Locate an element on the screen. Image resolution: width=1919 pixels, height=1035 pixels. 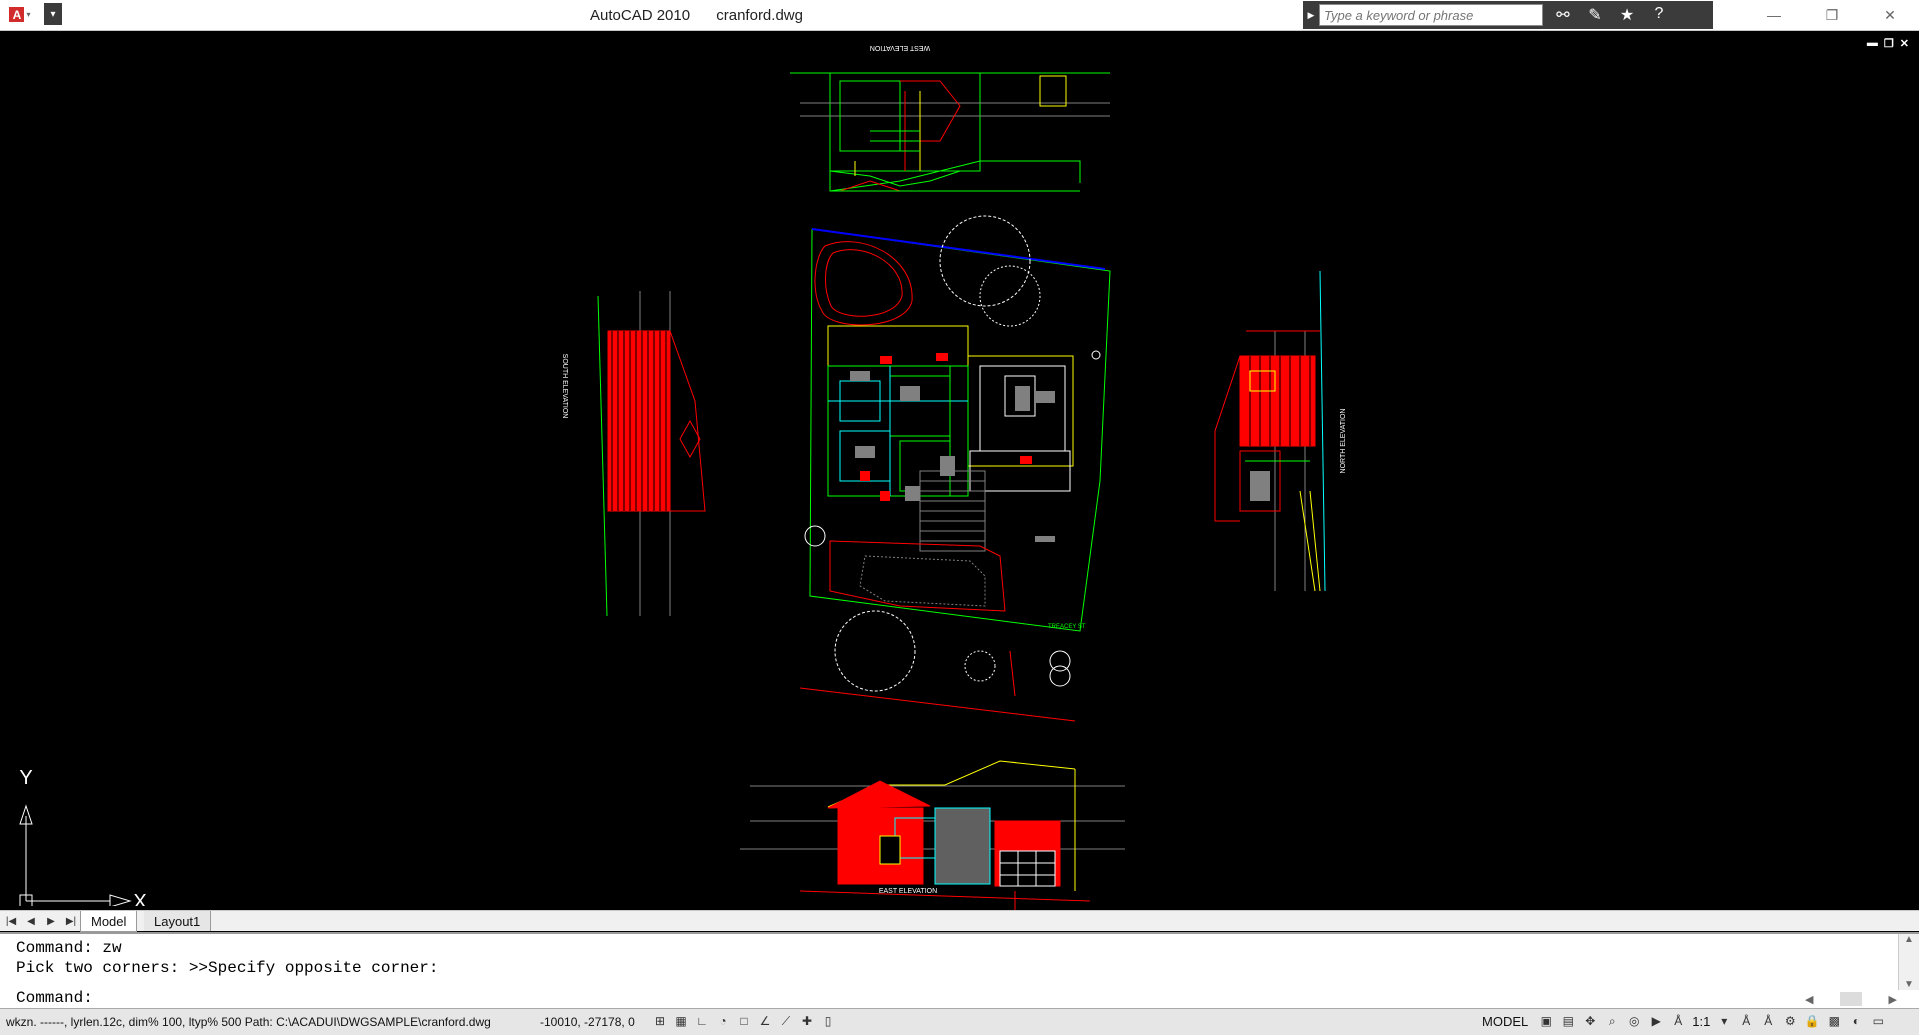
scroll-left-icon: ◀ is located at coordinates (1809, 999).